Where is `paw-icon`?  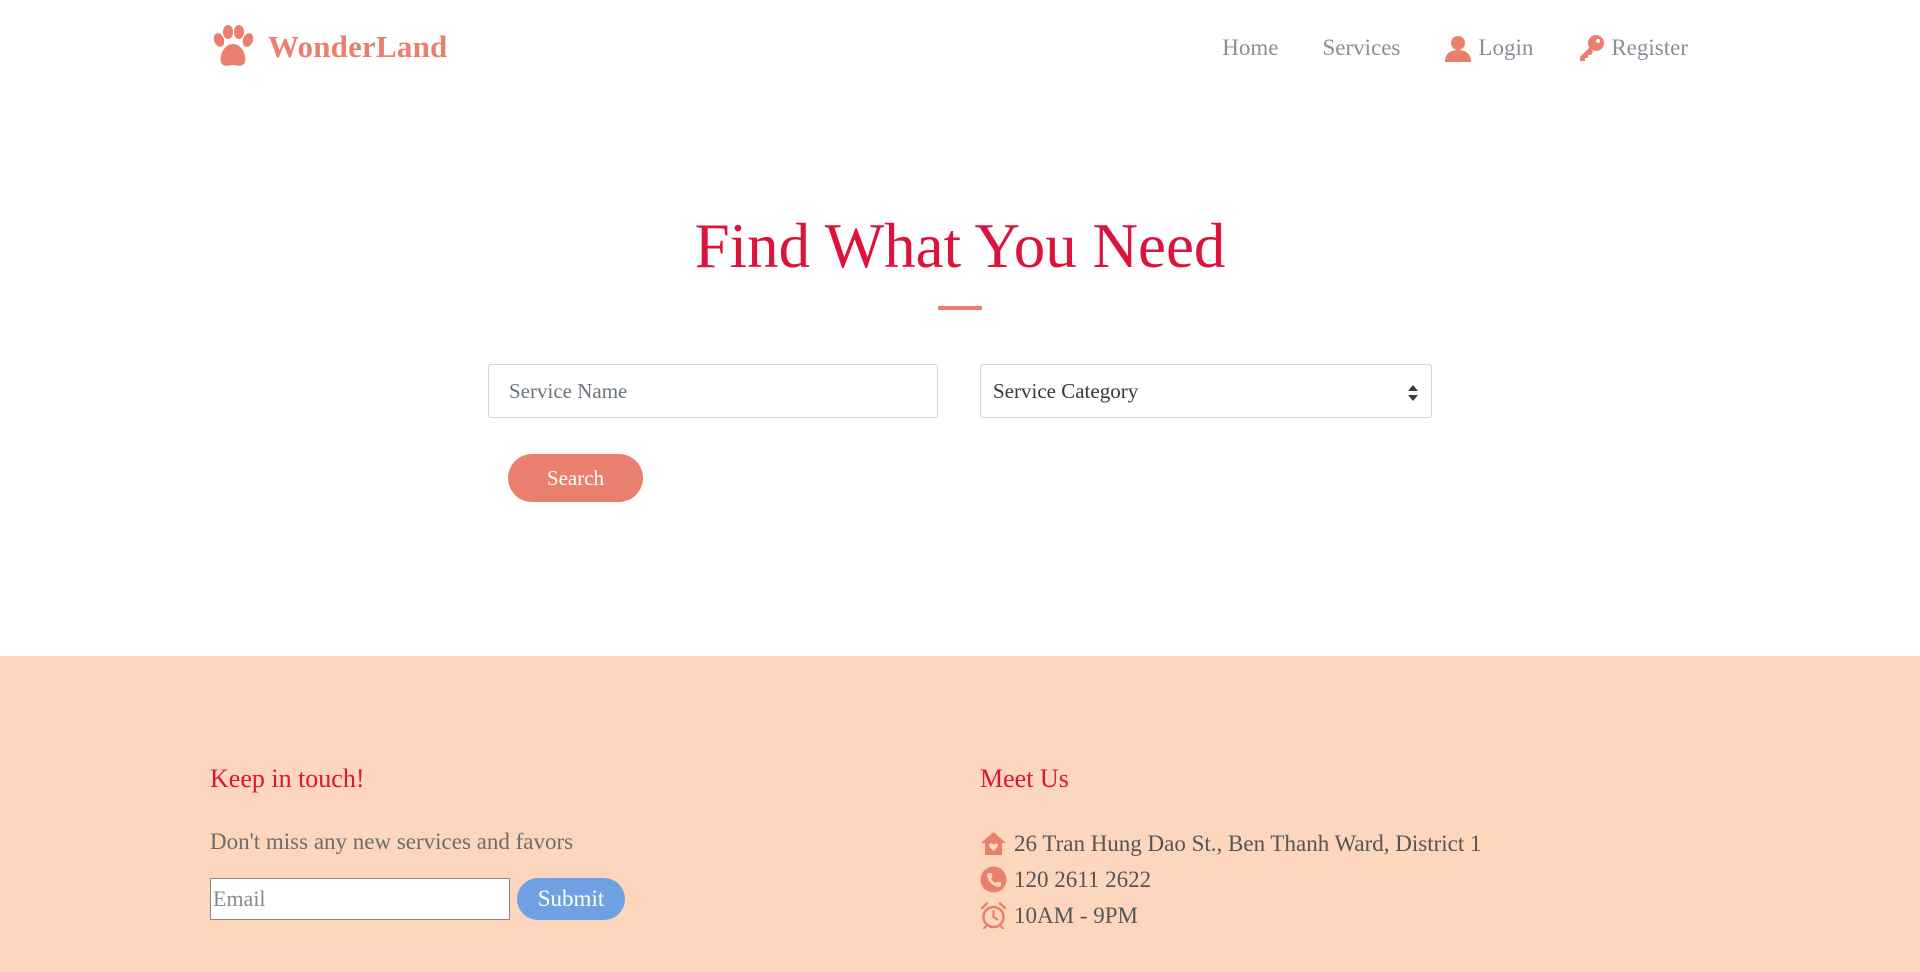 paw-icon is located at coordinates (233, 47).